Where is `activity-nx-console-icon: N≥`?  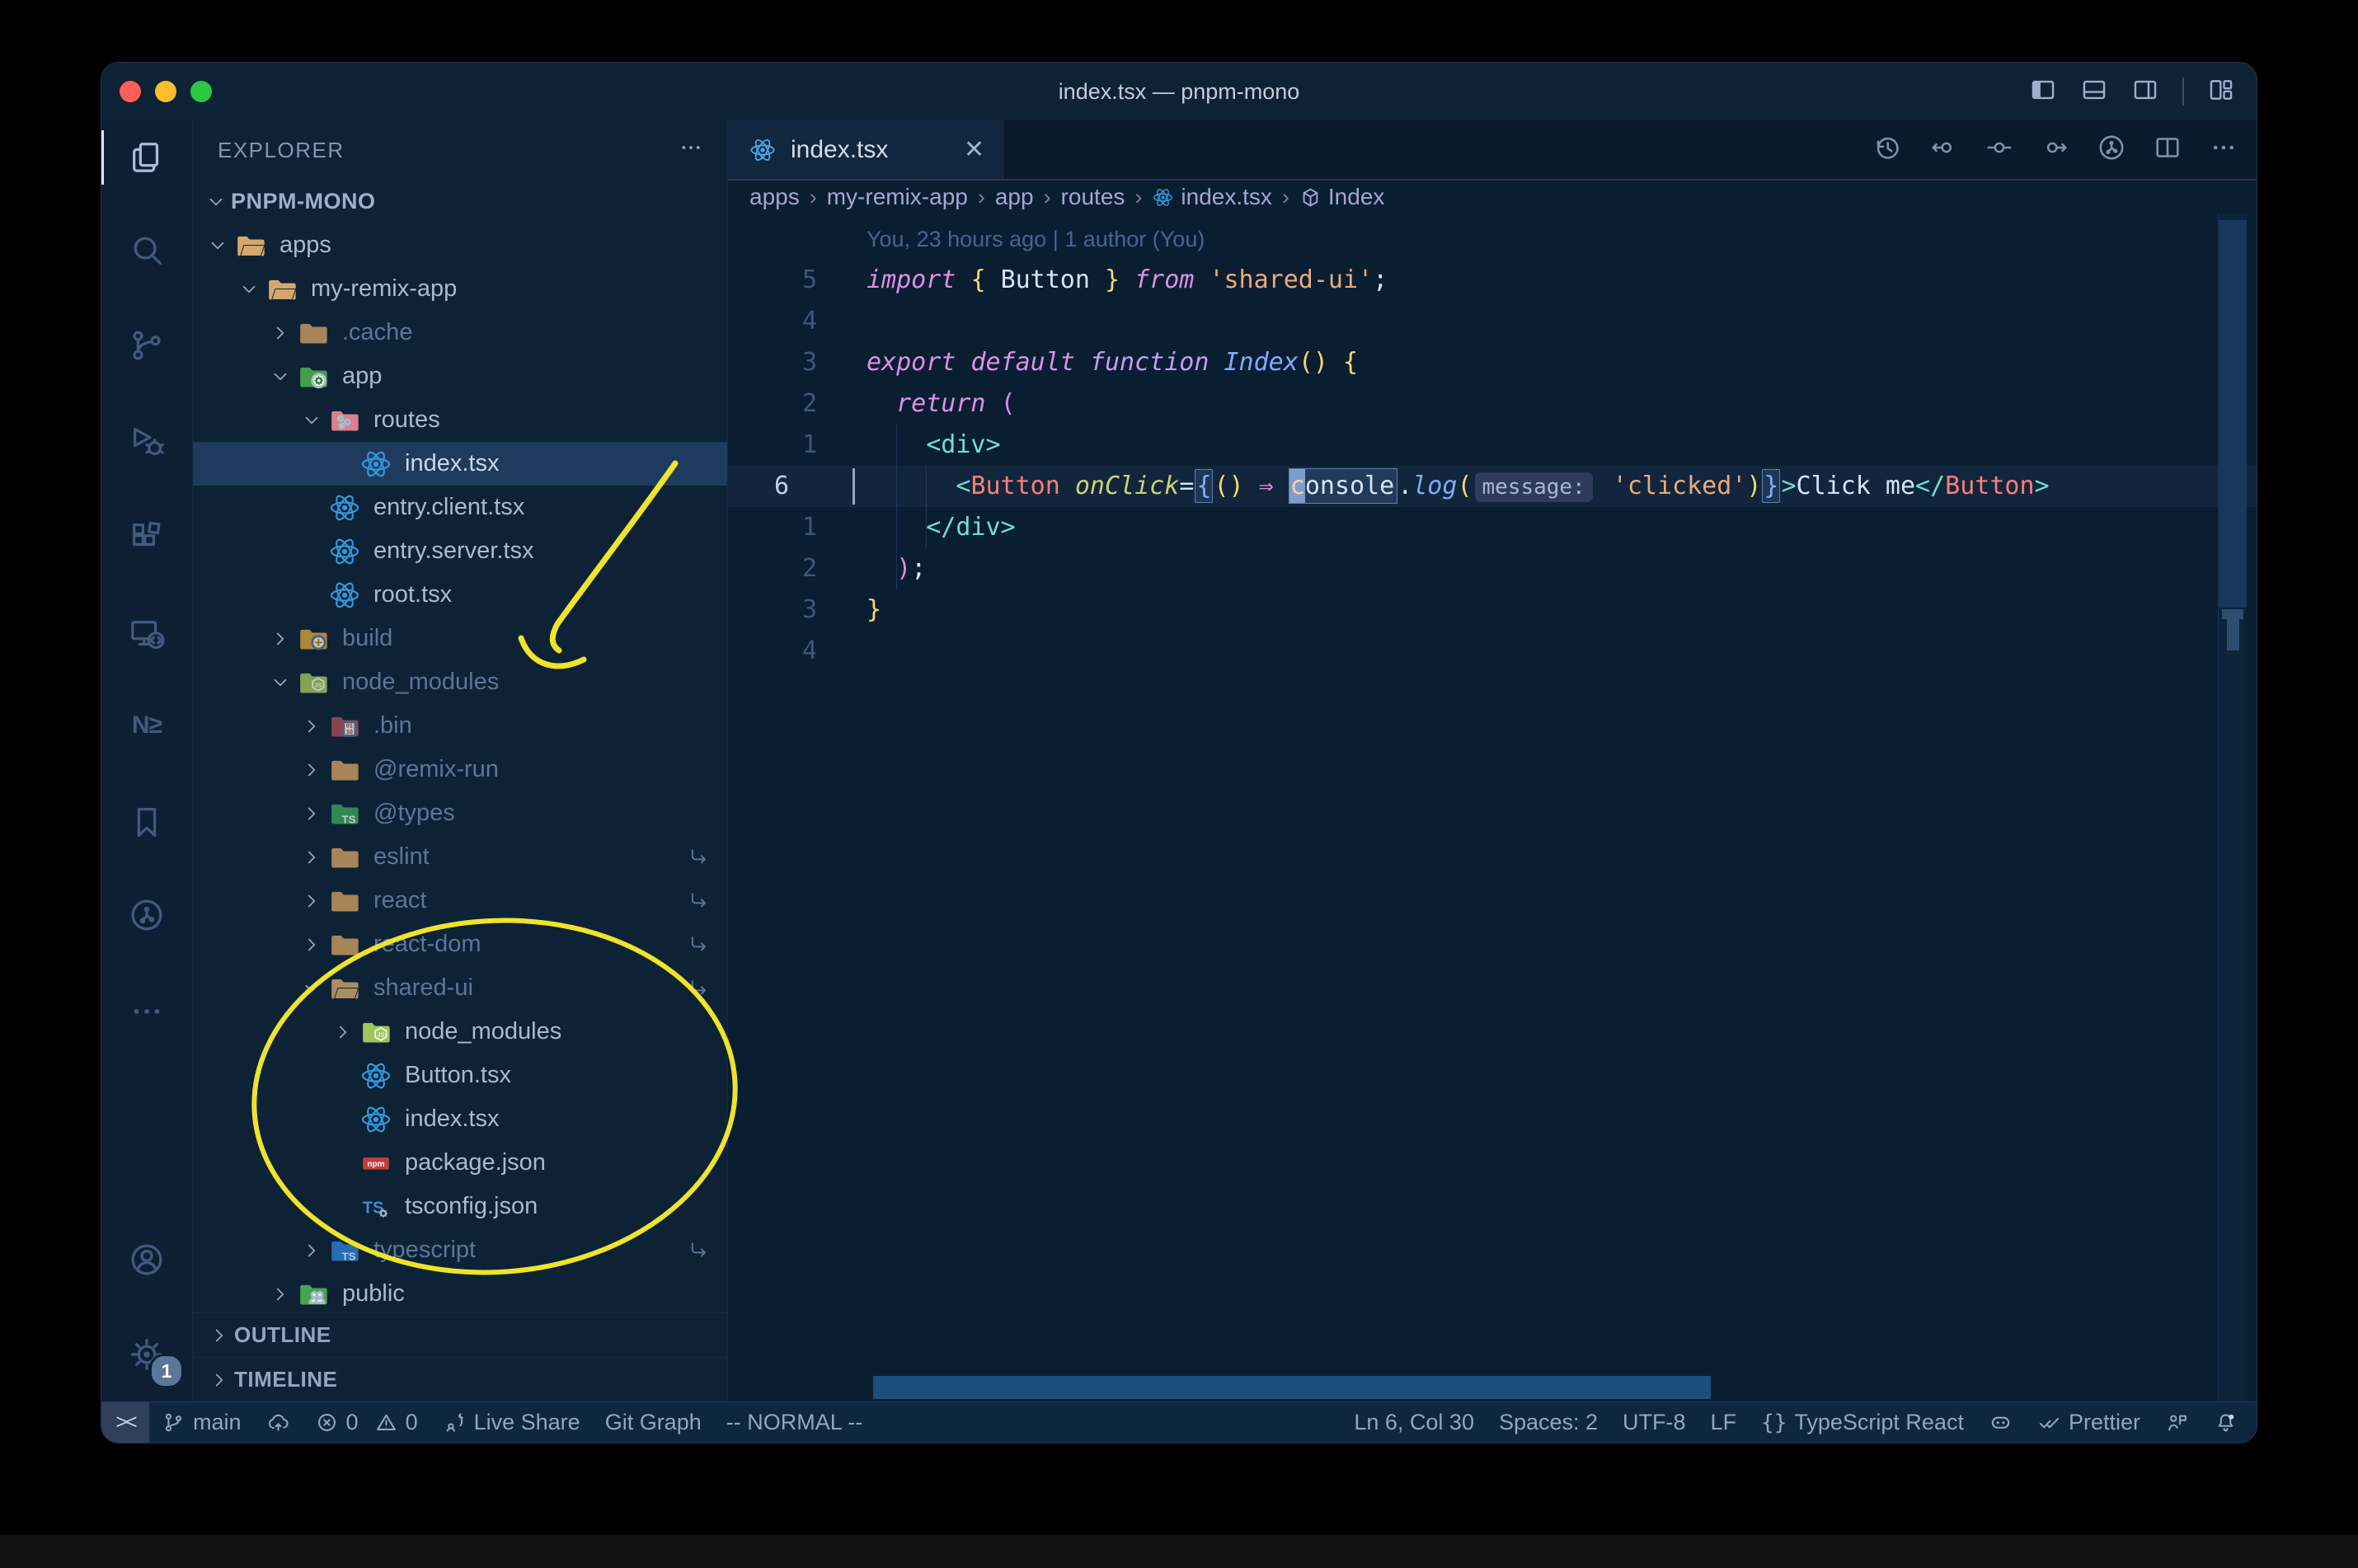 activity-nx-console-icon: N≥ is located at coordinates (147, 725).